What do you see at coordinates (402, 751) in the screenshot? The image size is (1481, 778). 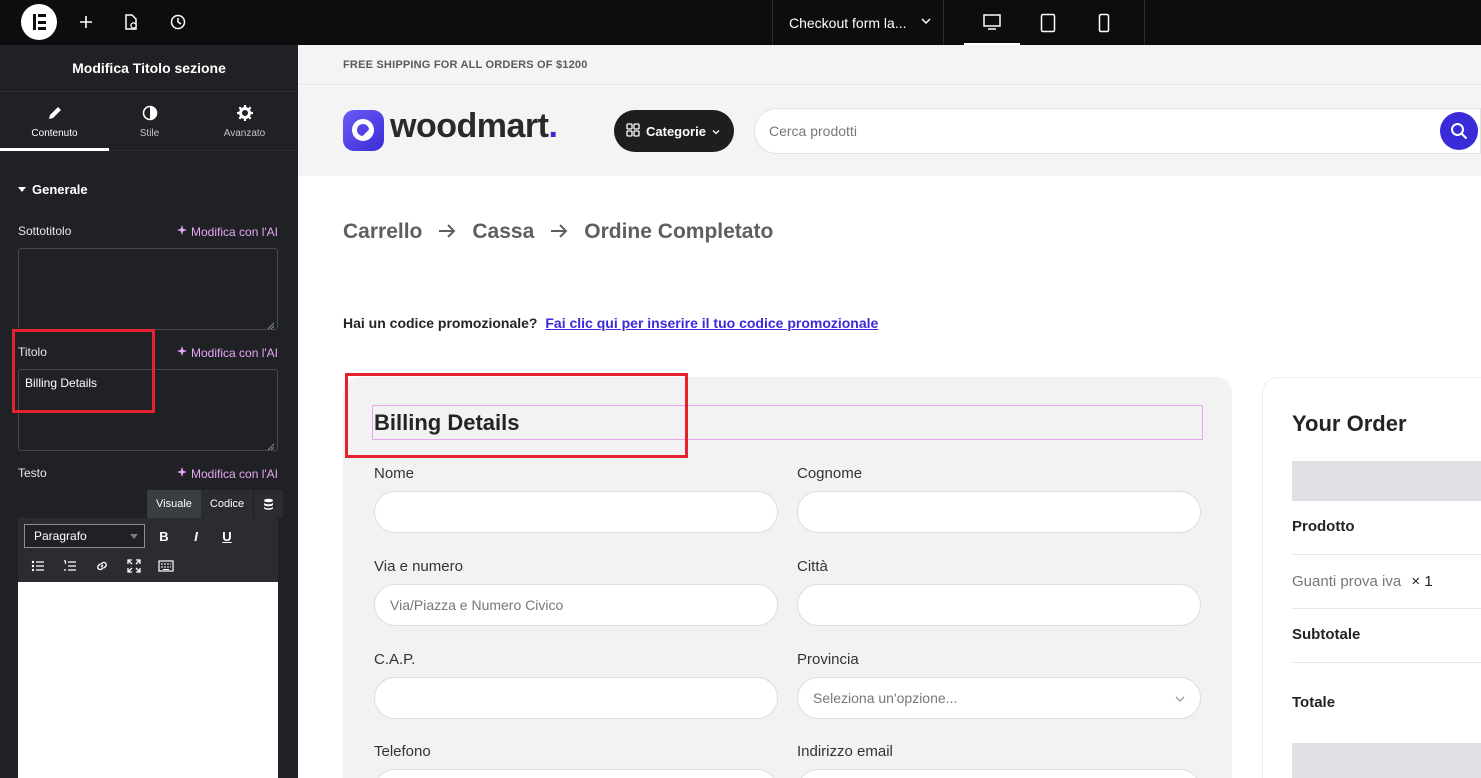 I see `phone-label: Telefono` at bounding box center [402, 751].